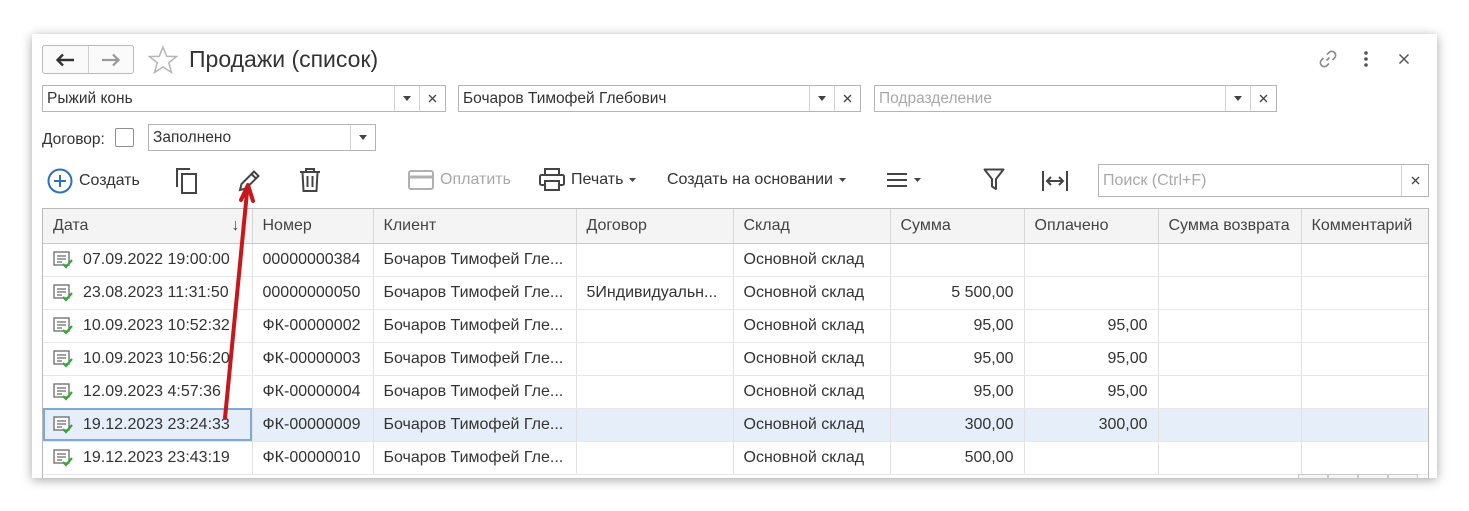 The width and height of the screenshot is (1469, 511). What do you see at coordinates (148, 359) in the screenshot?
I see `cell-date: 10.09.2023 10:56:20` at bounding box center [148, 359].